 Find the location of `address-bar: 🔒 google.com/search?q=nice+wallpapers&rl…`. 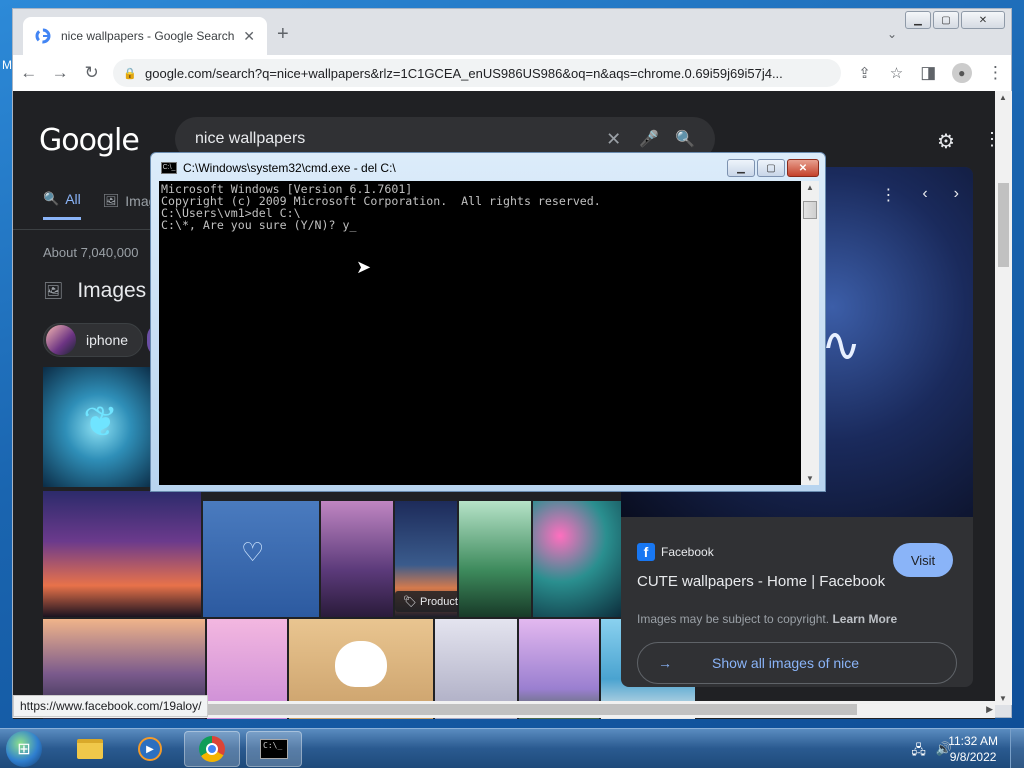

address-bar: 🔒 google.com/search?q=nice+wallpapers&rl… is located at coordinates (477, 73).